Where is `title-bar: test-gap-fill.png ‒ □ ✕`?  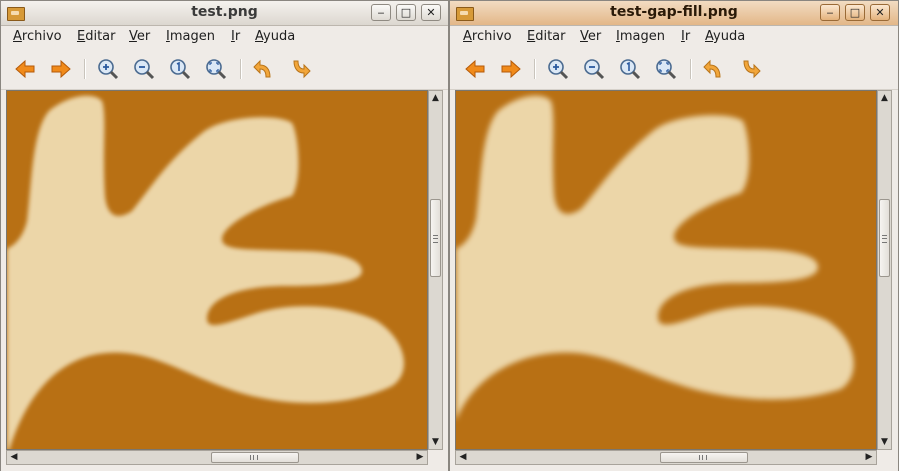
title-bar: test-gap-fill.png ‒ □ ✕ is located at coordinates (674, 13).